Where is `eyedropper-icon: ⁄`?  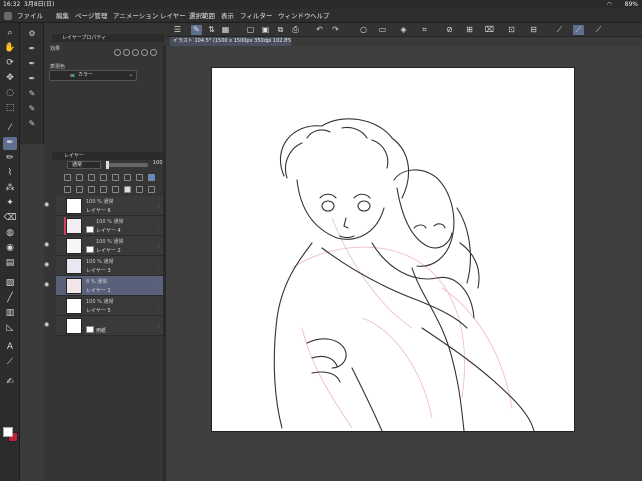 eyedropper-icon: ⁄ is located at coordinates (10, 128).